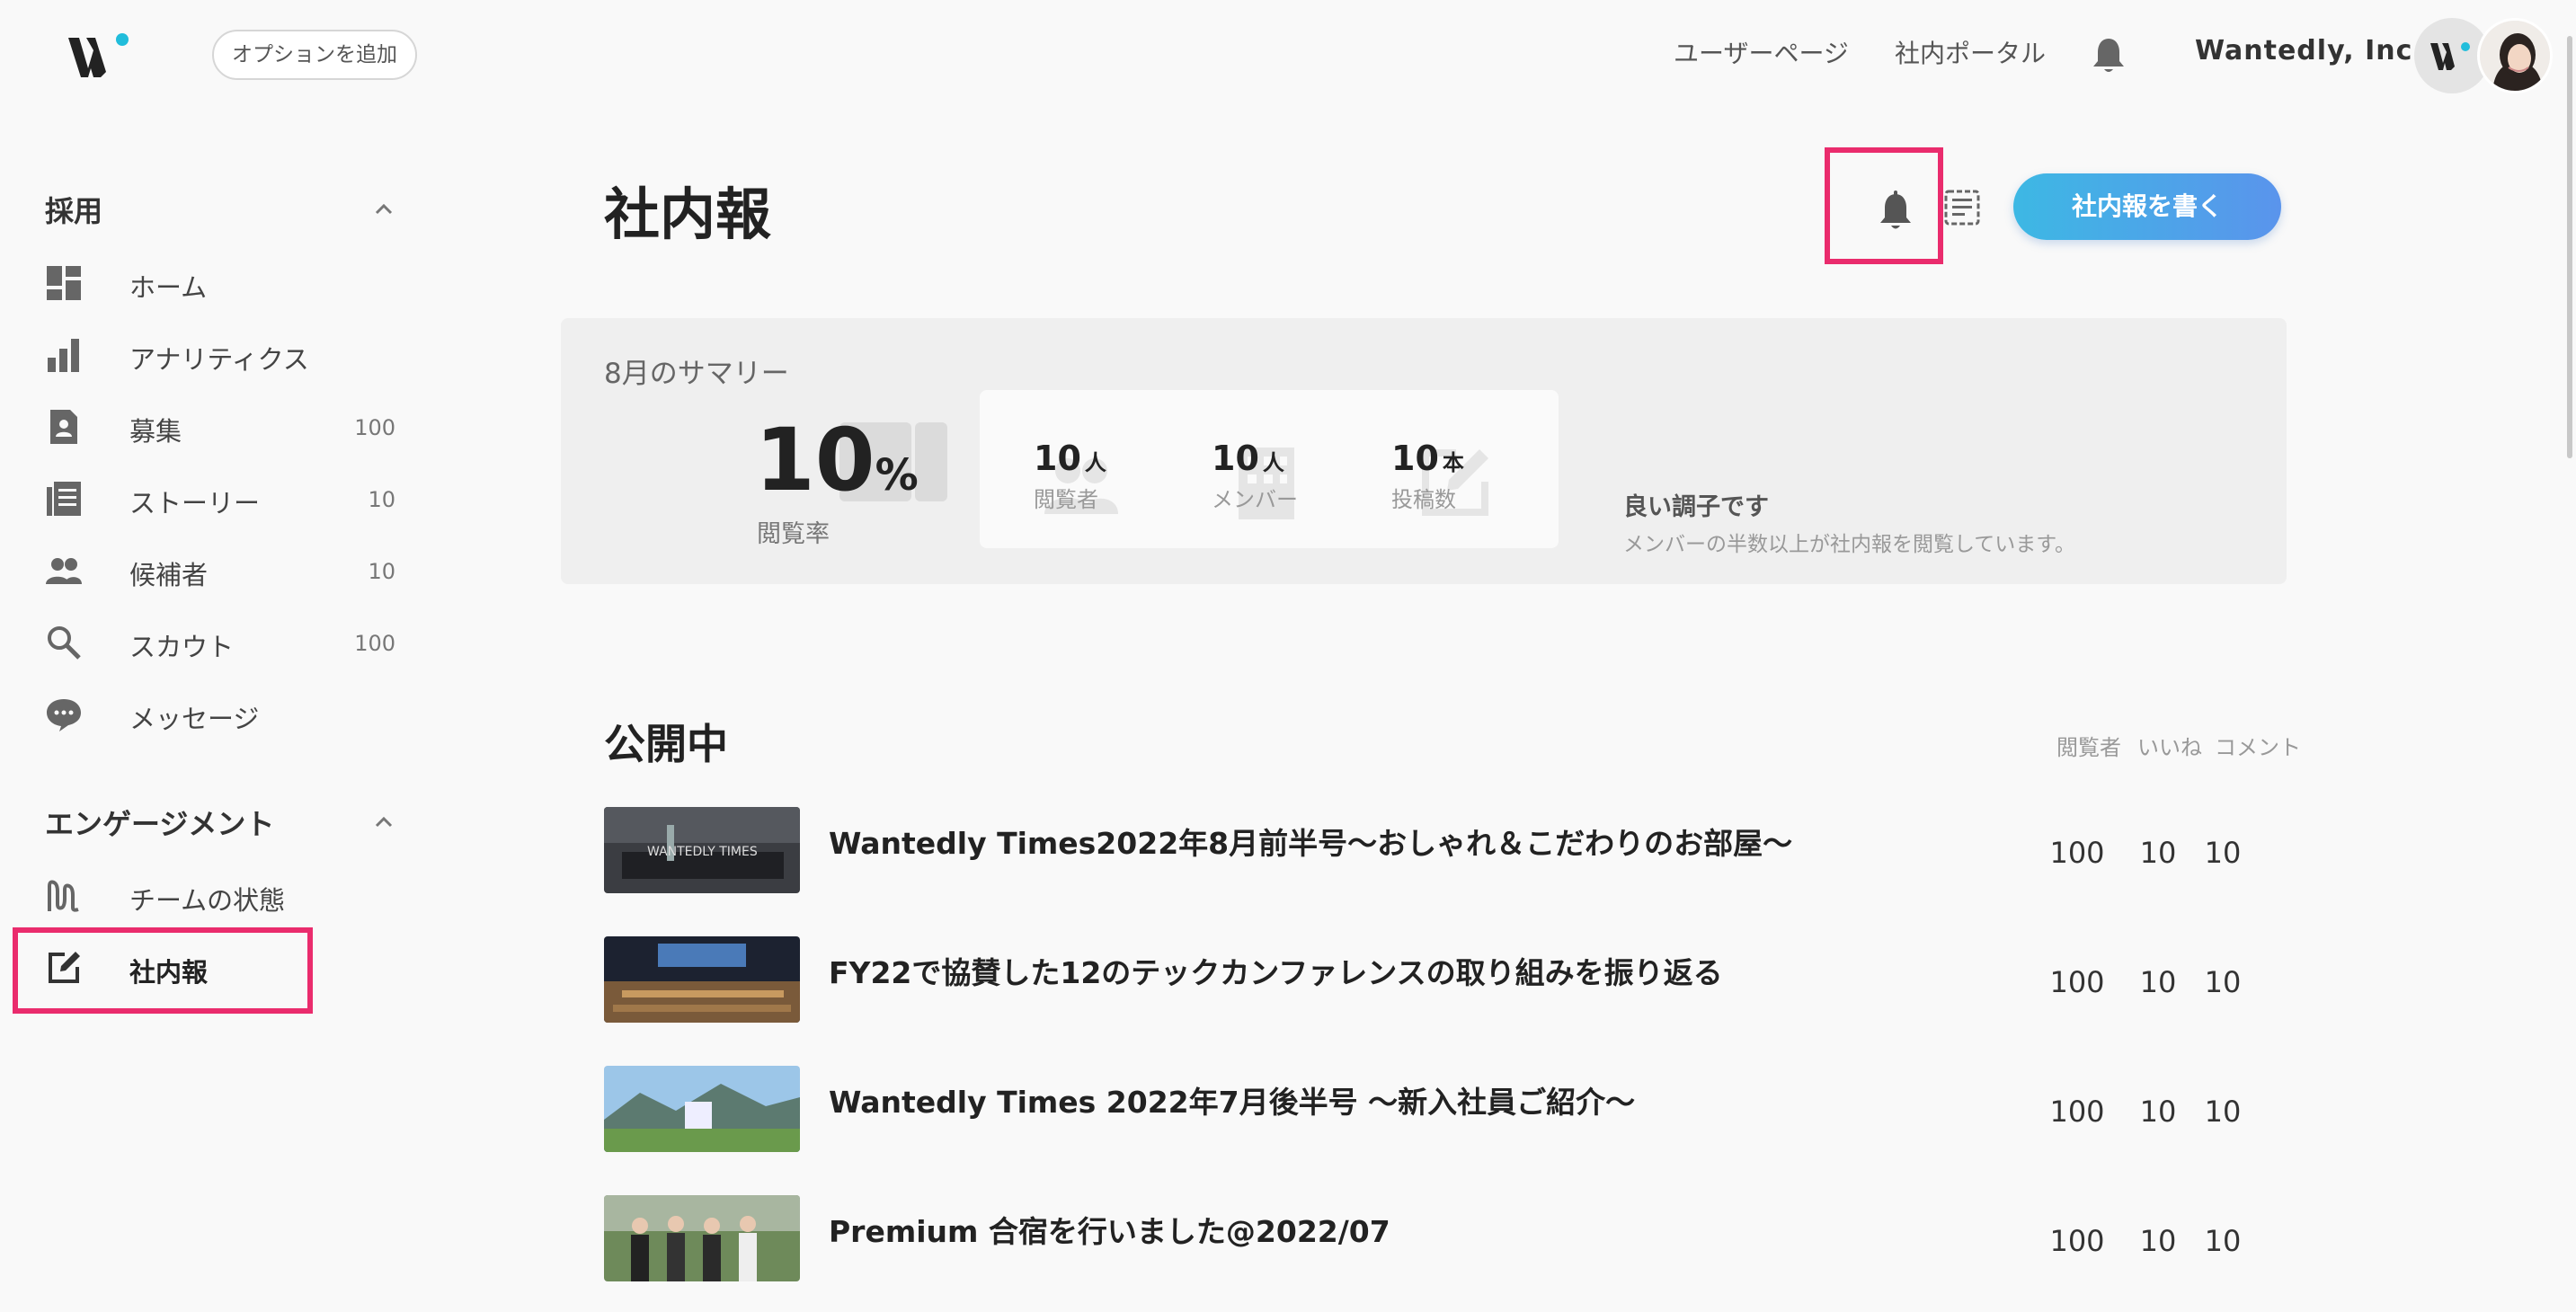  Describe the element at coordinates (1696, 507) in the screenshot. I see `status-title: 良い調子です` at that location.